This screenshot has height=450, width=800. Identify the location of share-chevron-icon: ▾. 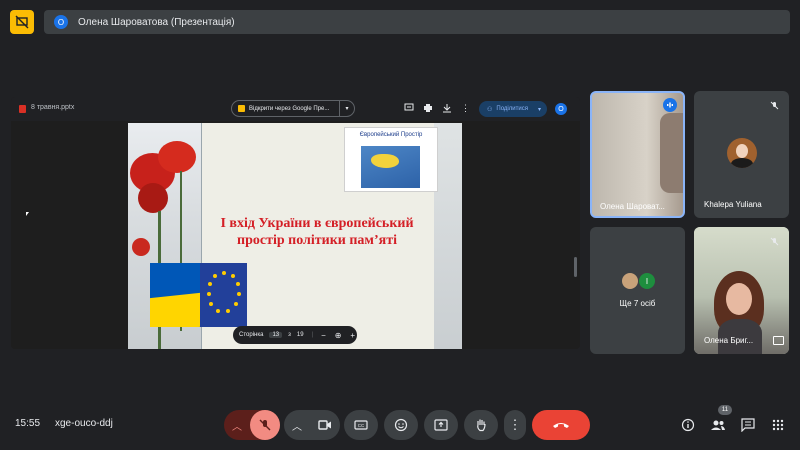
(539, 109).